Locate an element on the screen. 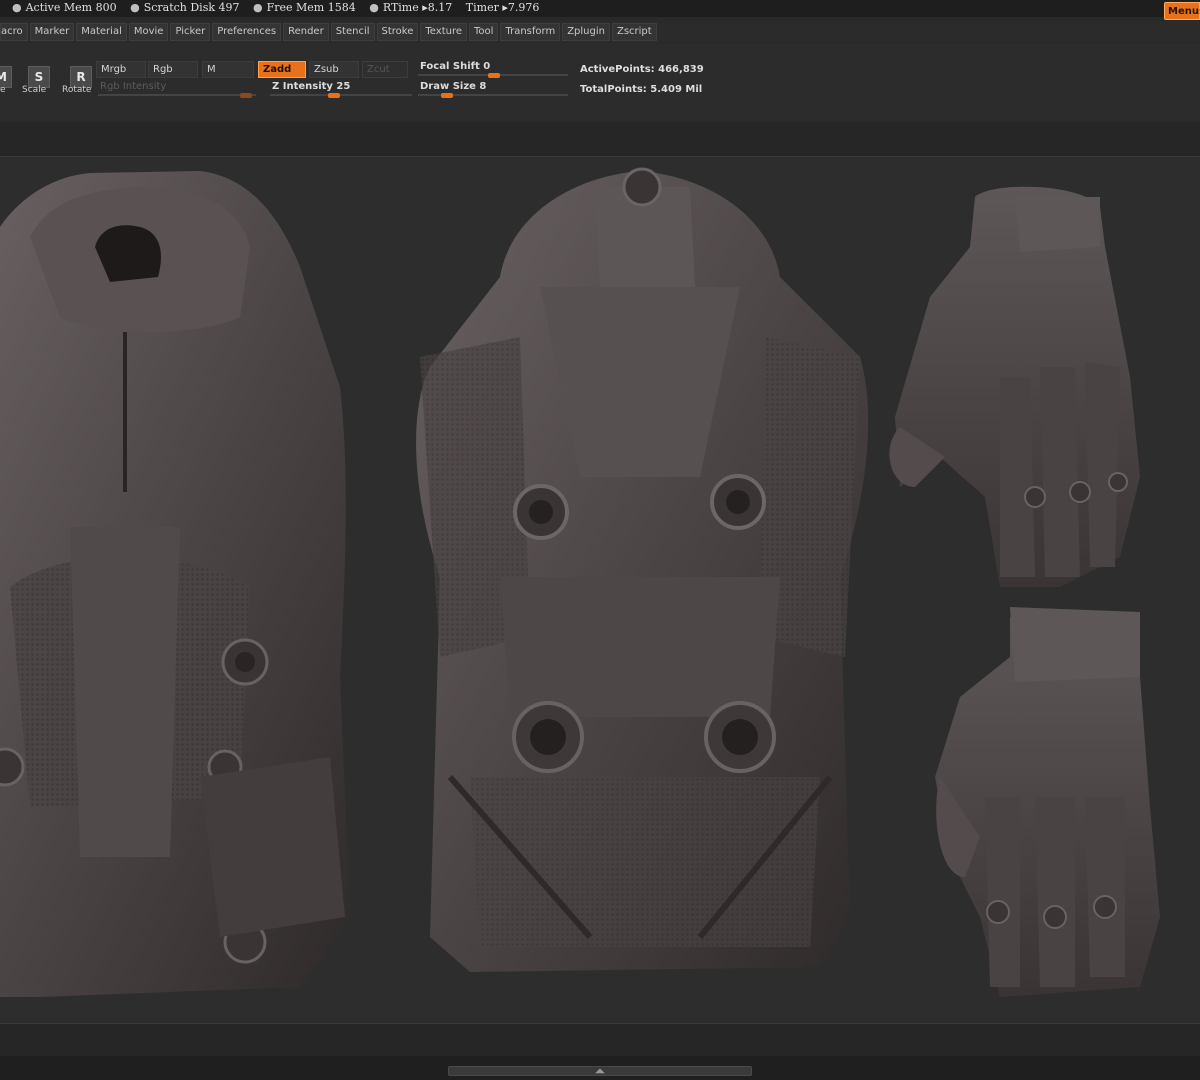  menu-texture: Texture is located at coordinates (443, 31).